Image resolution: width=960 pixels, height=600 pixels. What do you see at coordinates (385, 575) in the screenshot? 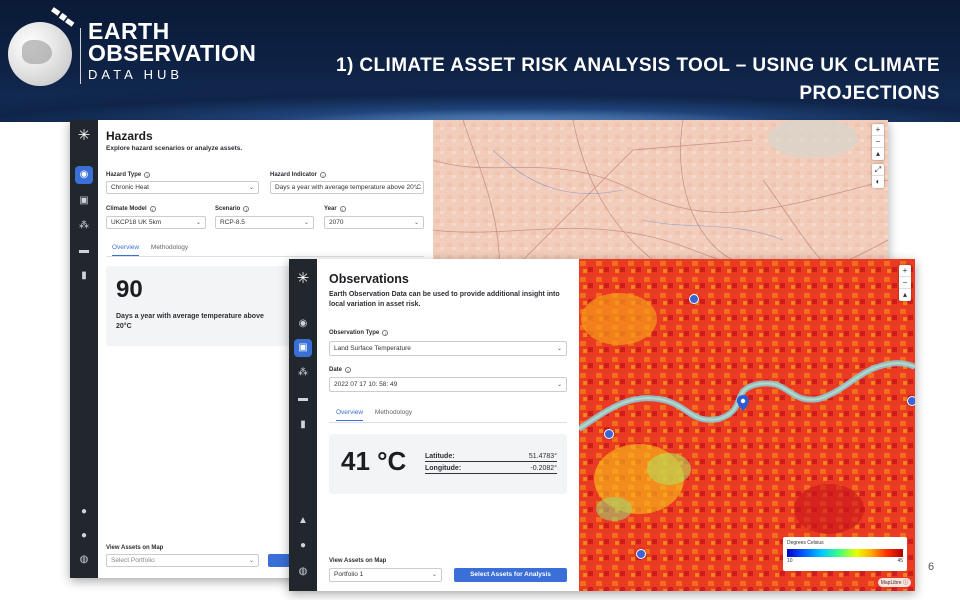
I see `portfolio-select: Portfolio 1 ⌄` at bounding box center [385, 575].